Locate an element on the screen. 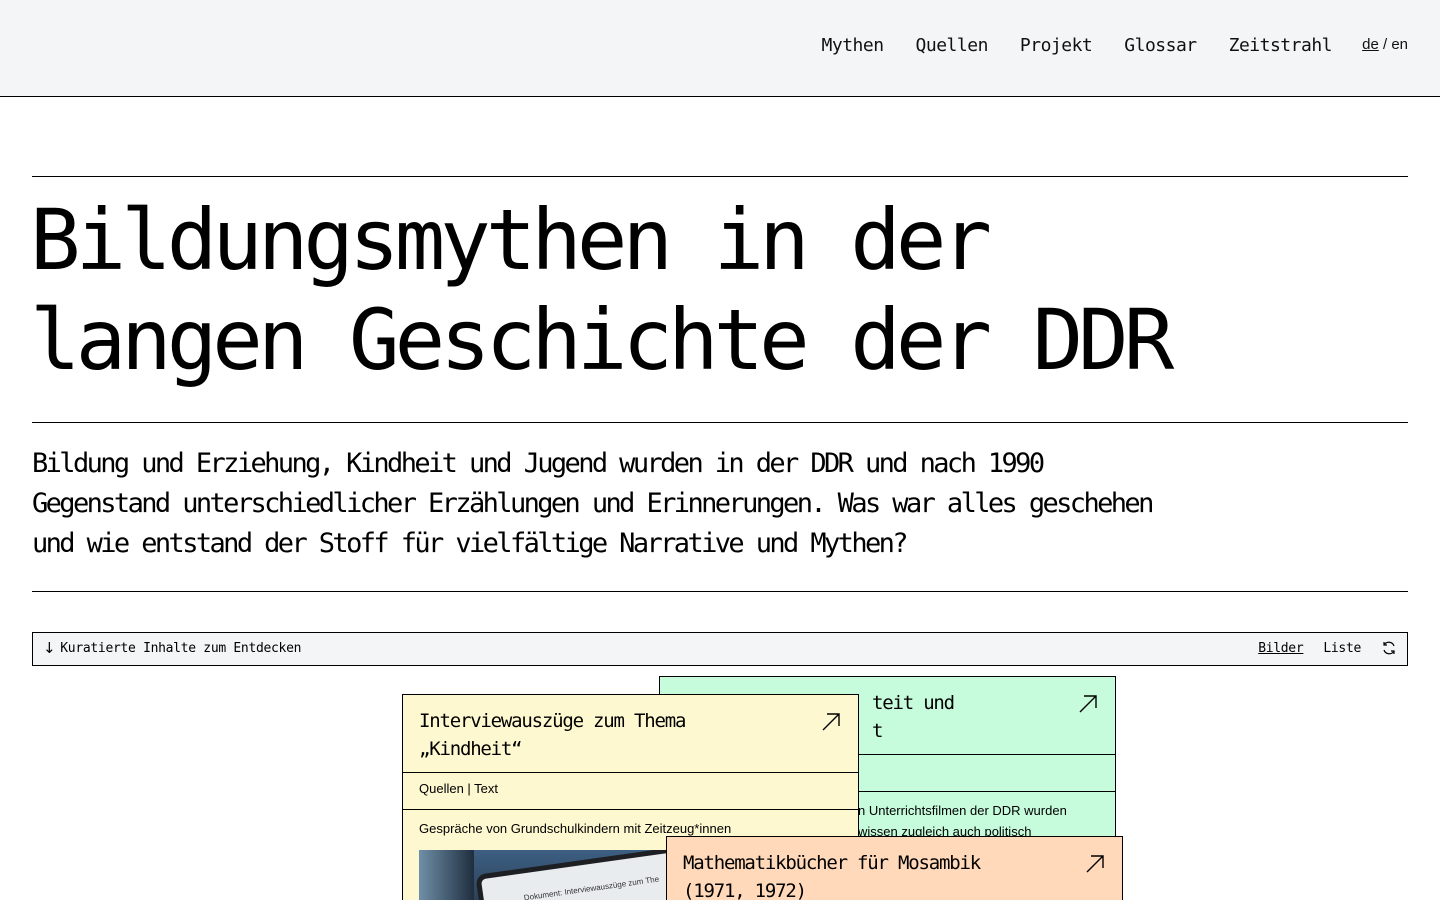 The height and width of the screenshot is (900, 1440). card-title-line: Mathematikbücher für Mosambik is located at coordinates (832, 863).